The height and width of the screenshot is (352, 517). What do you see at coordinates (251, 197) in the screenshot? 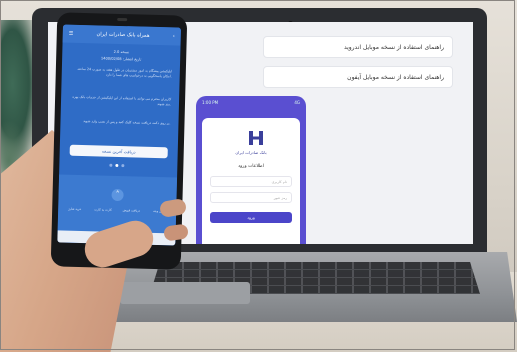
I see `password-field: رمز عبور` at bounding box center [251, 197].